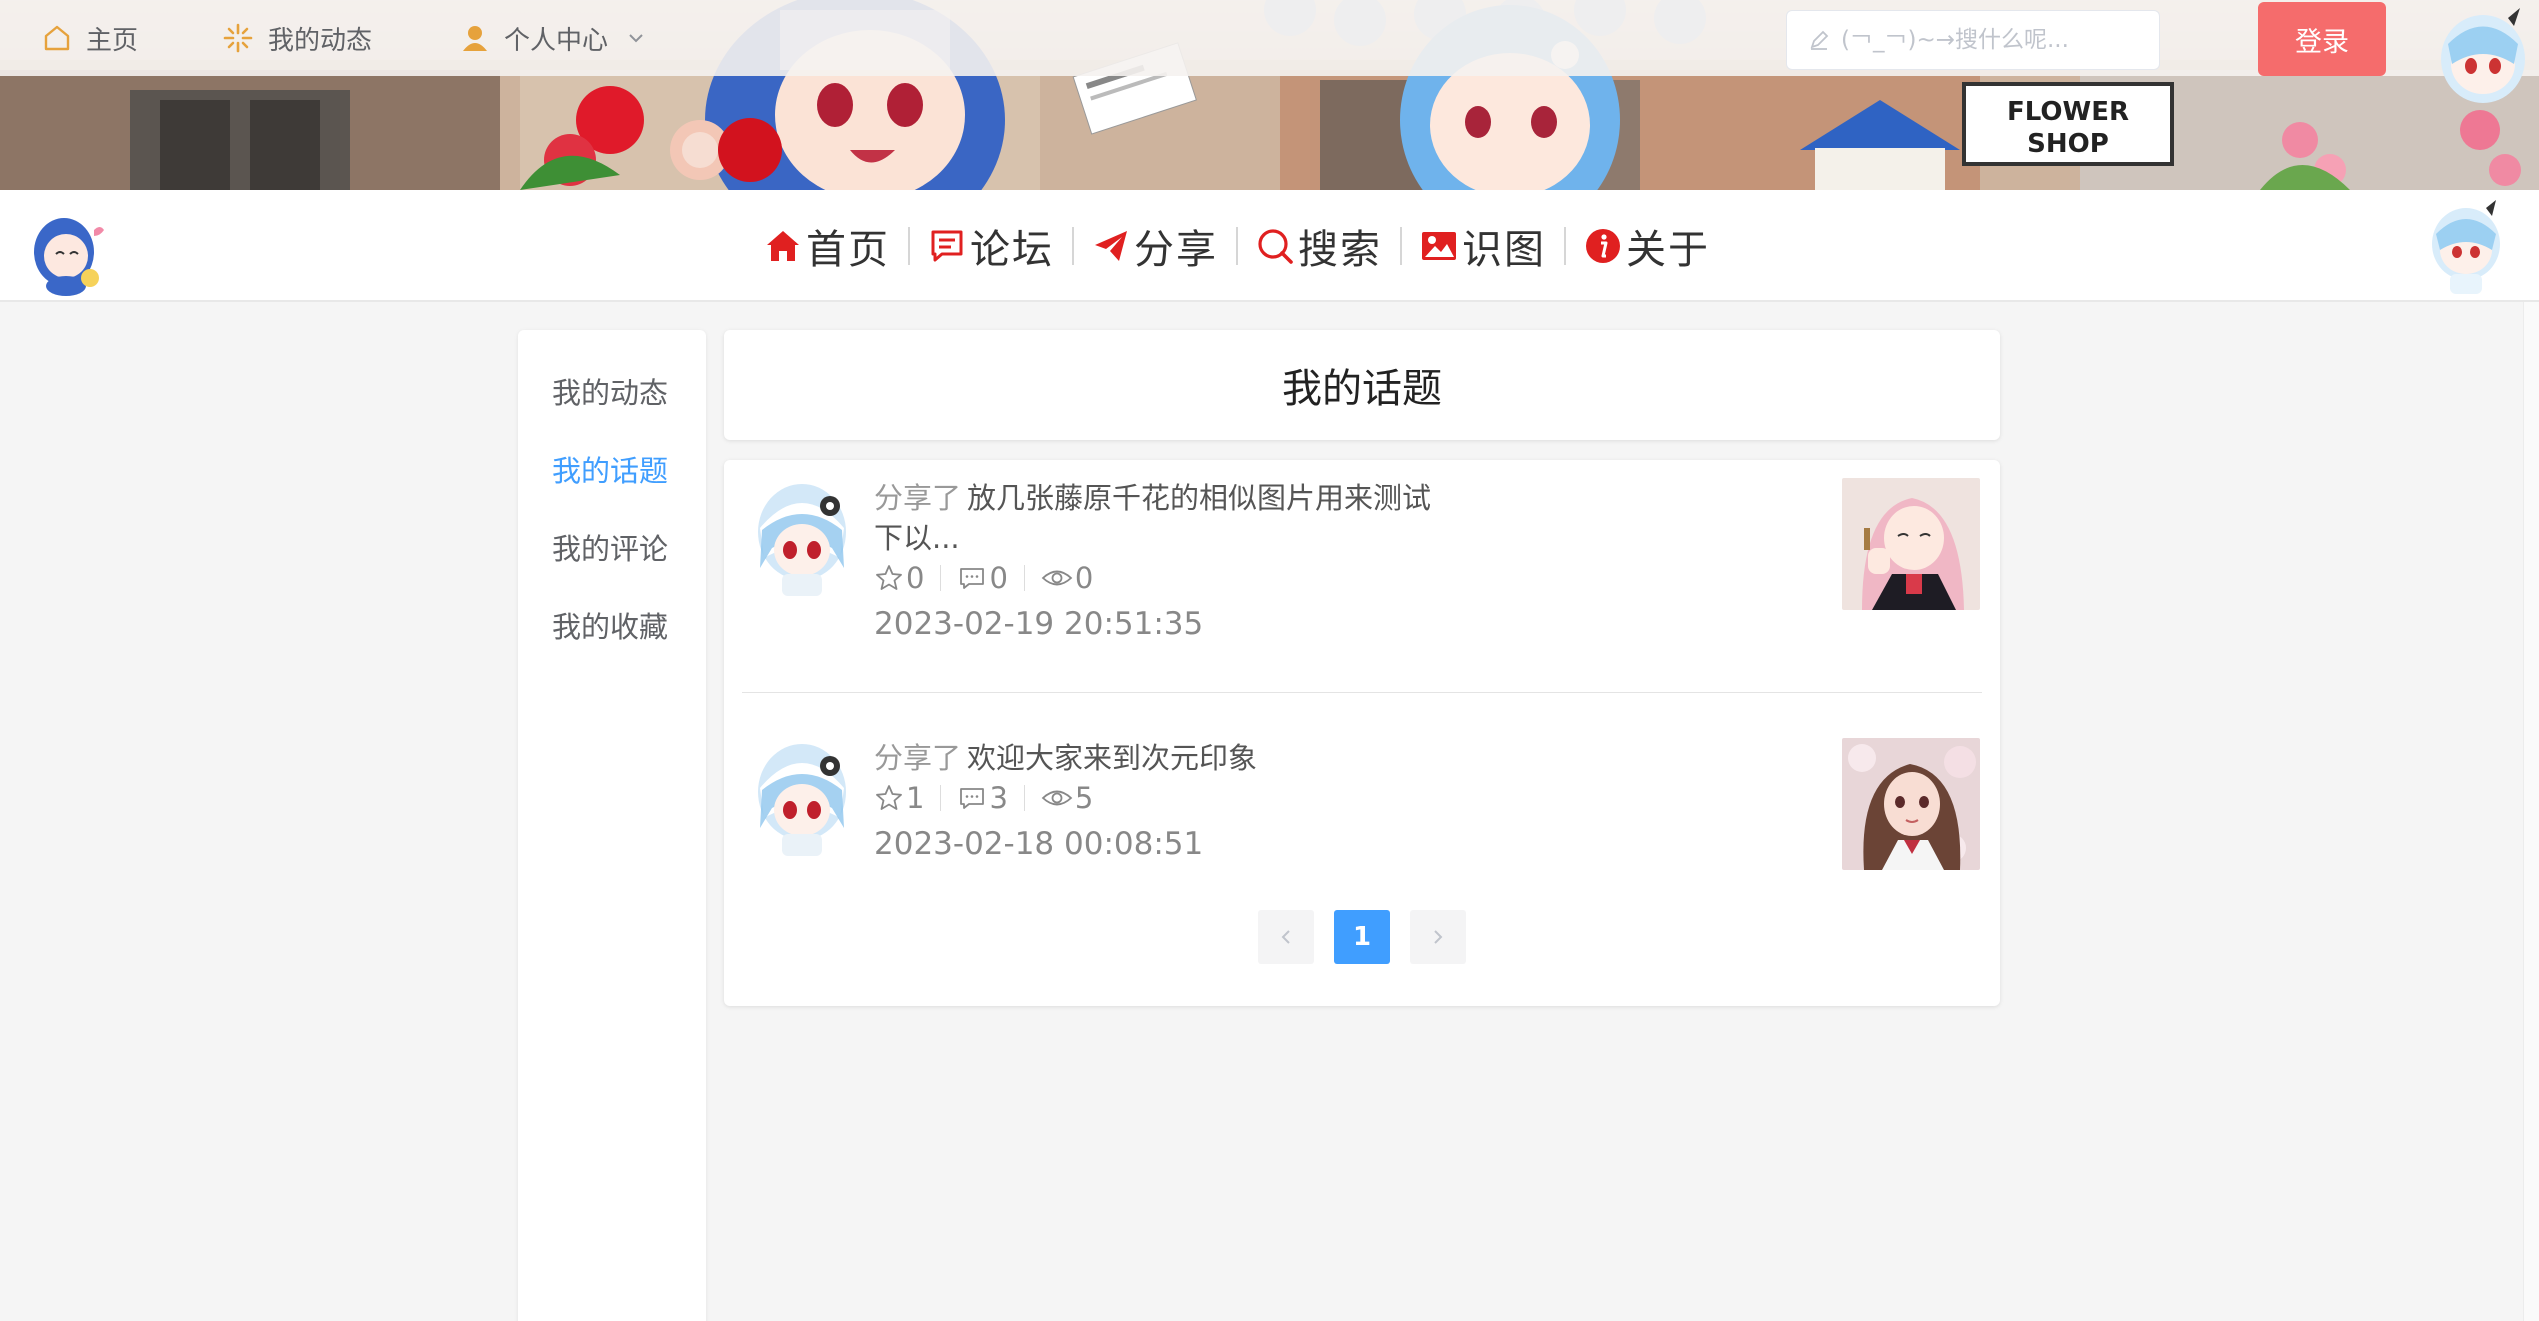 This screenshot has width=2539, height=1321. Describe the element at coordinates (1819, 40) in the screenshot. I see `edit-pen-icon` at that location.